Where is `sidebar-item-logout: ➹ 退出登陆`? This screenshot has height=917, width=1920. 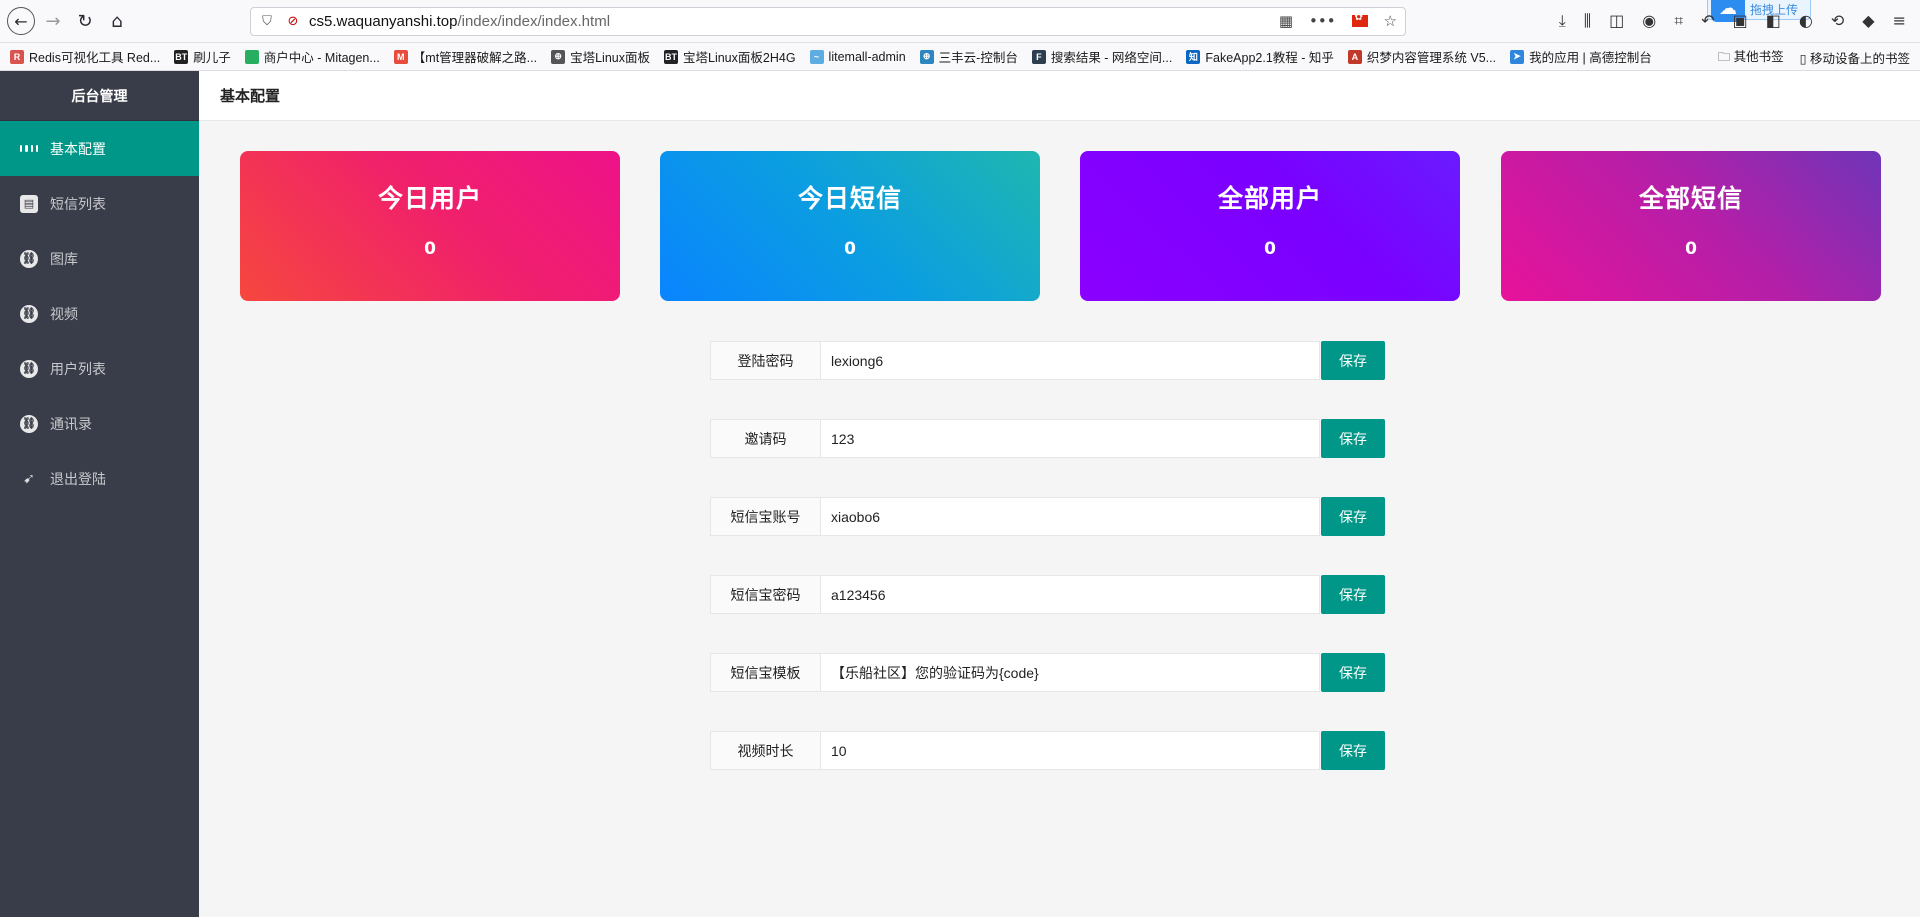
sidebar-item-logout: ➹ 退出登陆 is located at coordinates (99, 478).